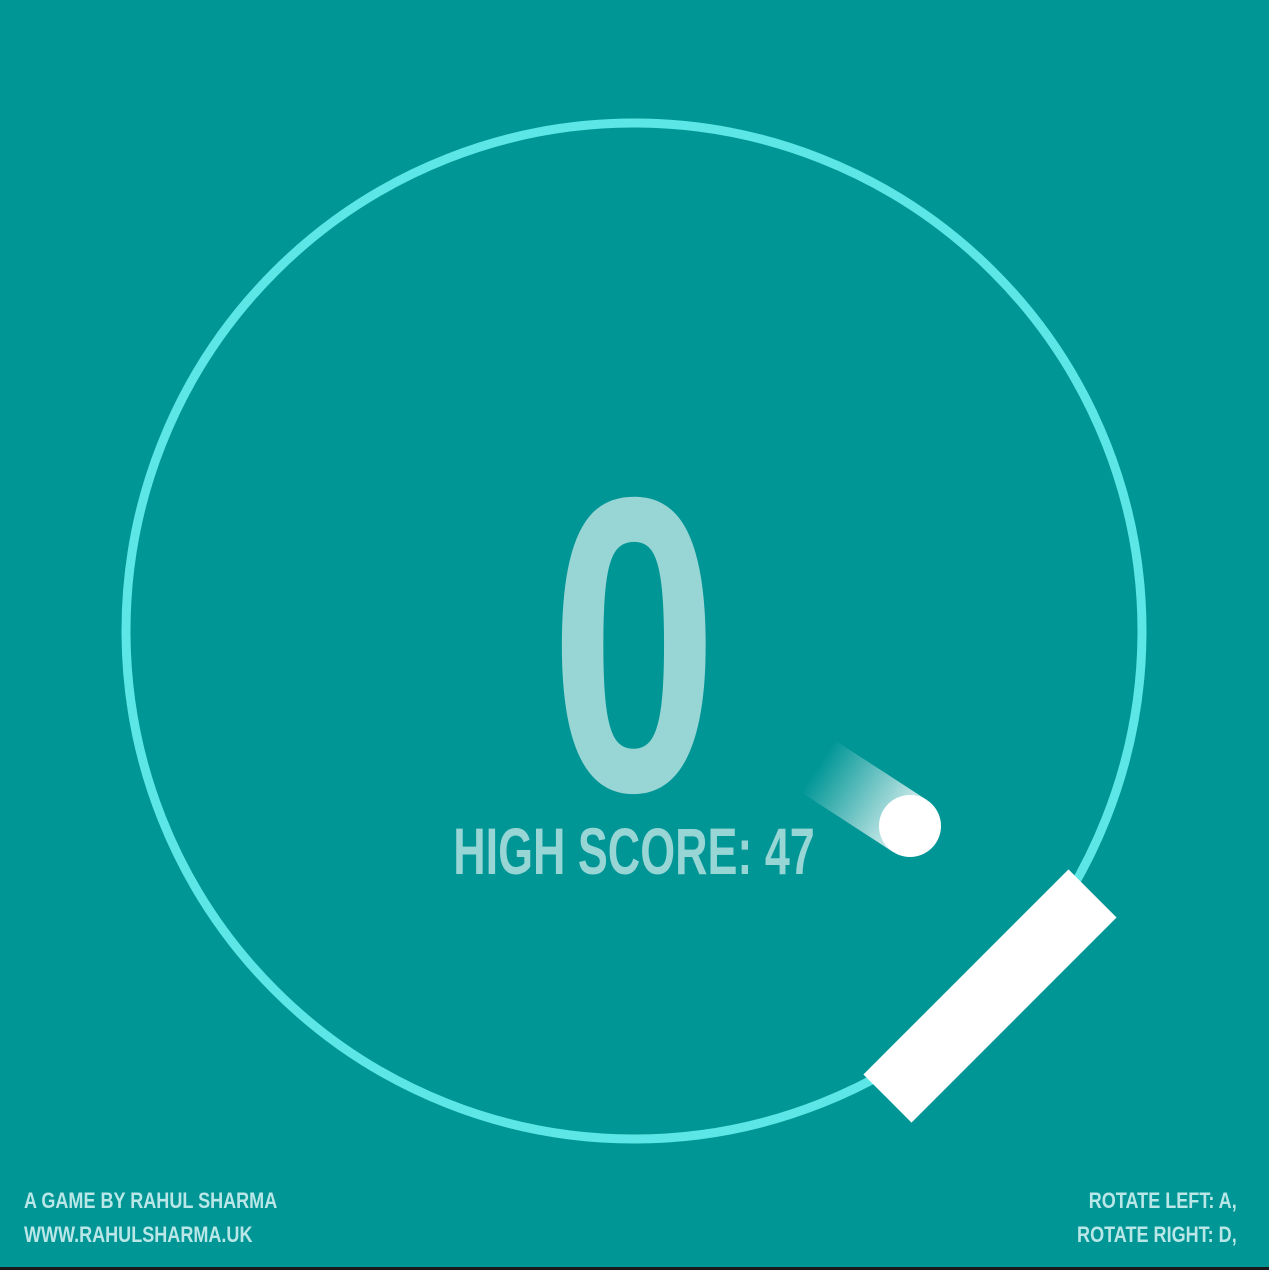 This screenshot has width=1269, height=1270. I want to click on website-link: WWW.RAHULSHARMA.UK, so click(150, 1235).